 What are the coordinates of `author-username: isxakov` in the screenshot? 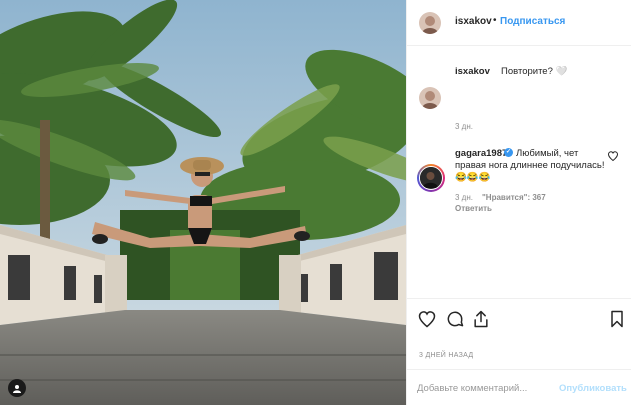 It's located at (473, 21).